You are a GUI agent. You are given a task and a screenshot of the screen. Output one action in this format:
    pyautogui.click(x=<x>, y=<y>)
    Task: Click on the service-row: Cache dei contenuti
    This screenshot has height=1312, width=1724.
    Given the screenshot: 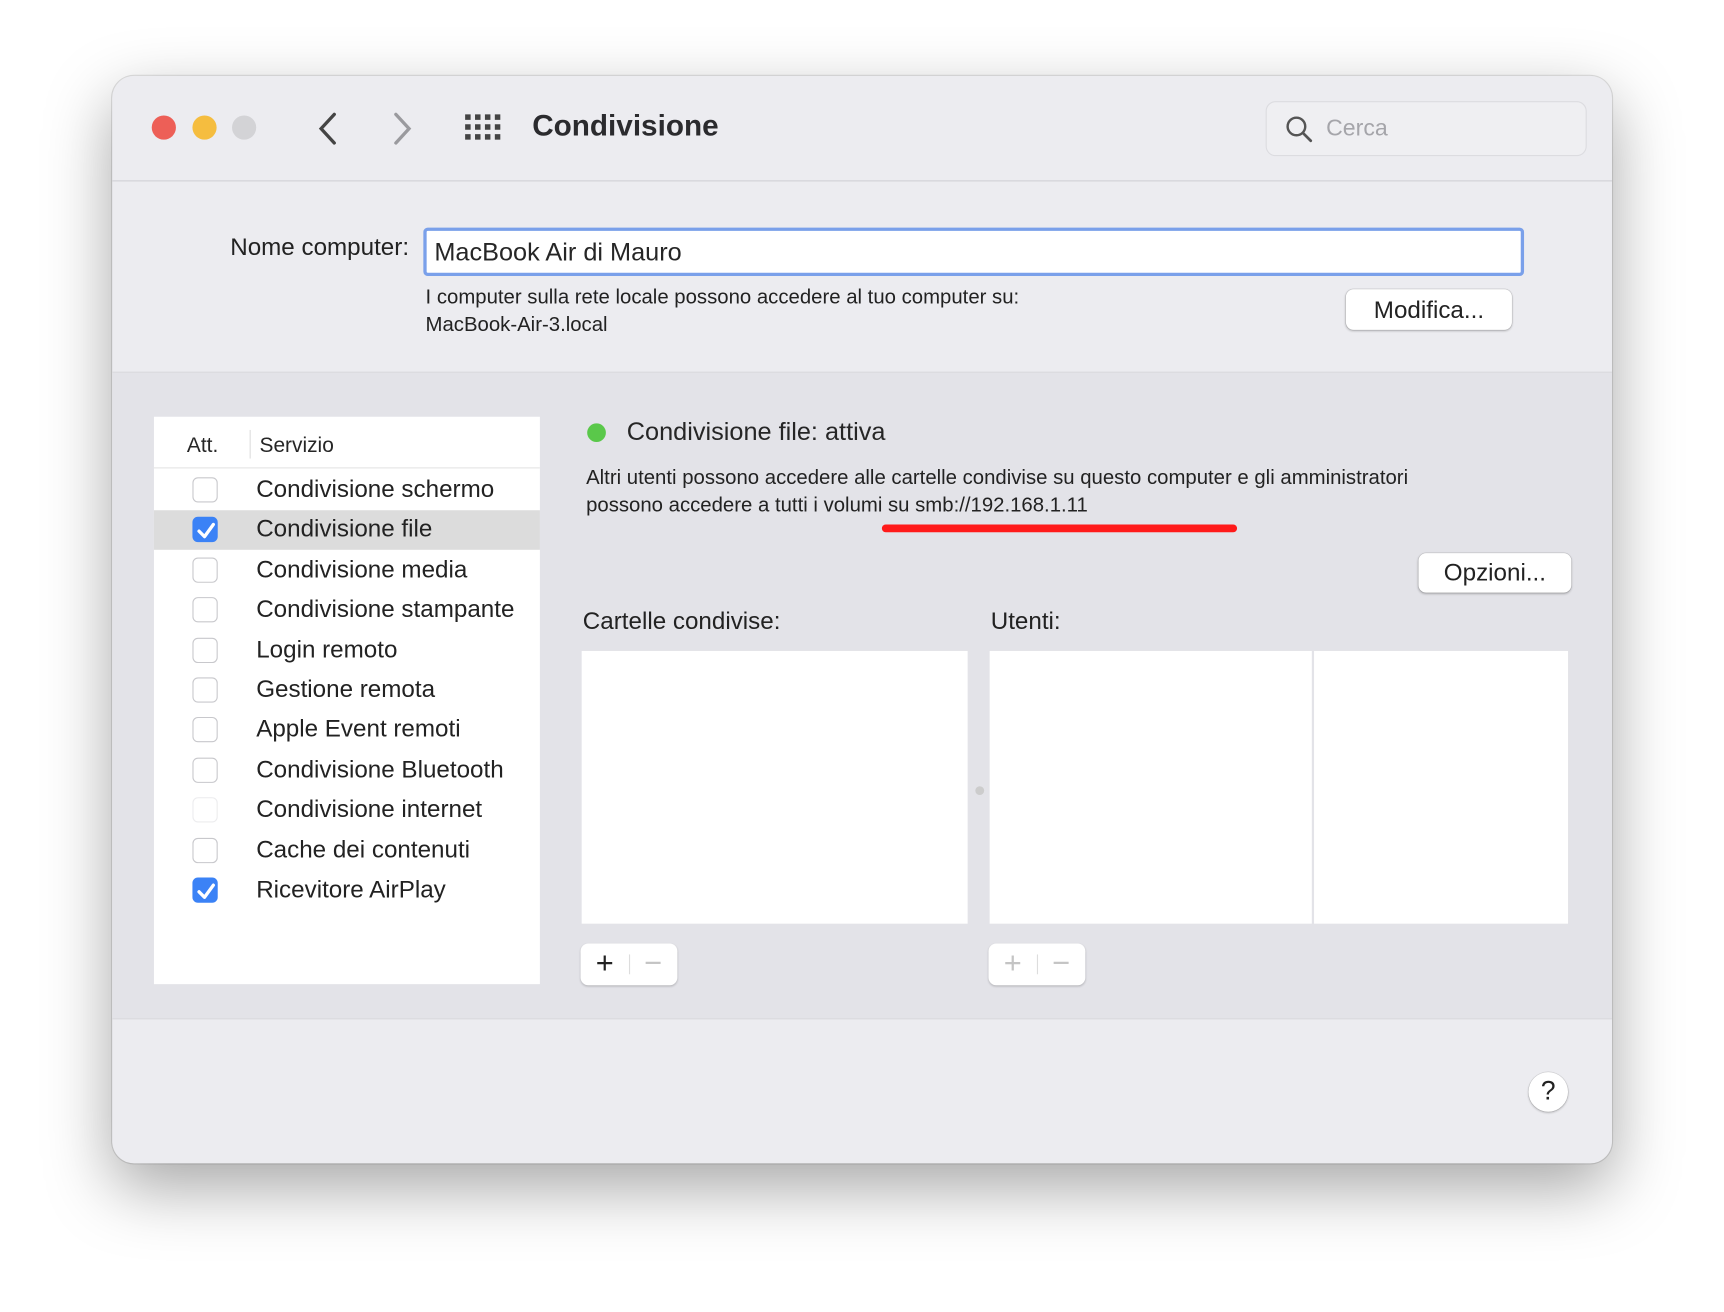 What is the action you would take?
    pyautogui.click(x=347, y=851)
    